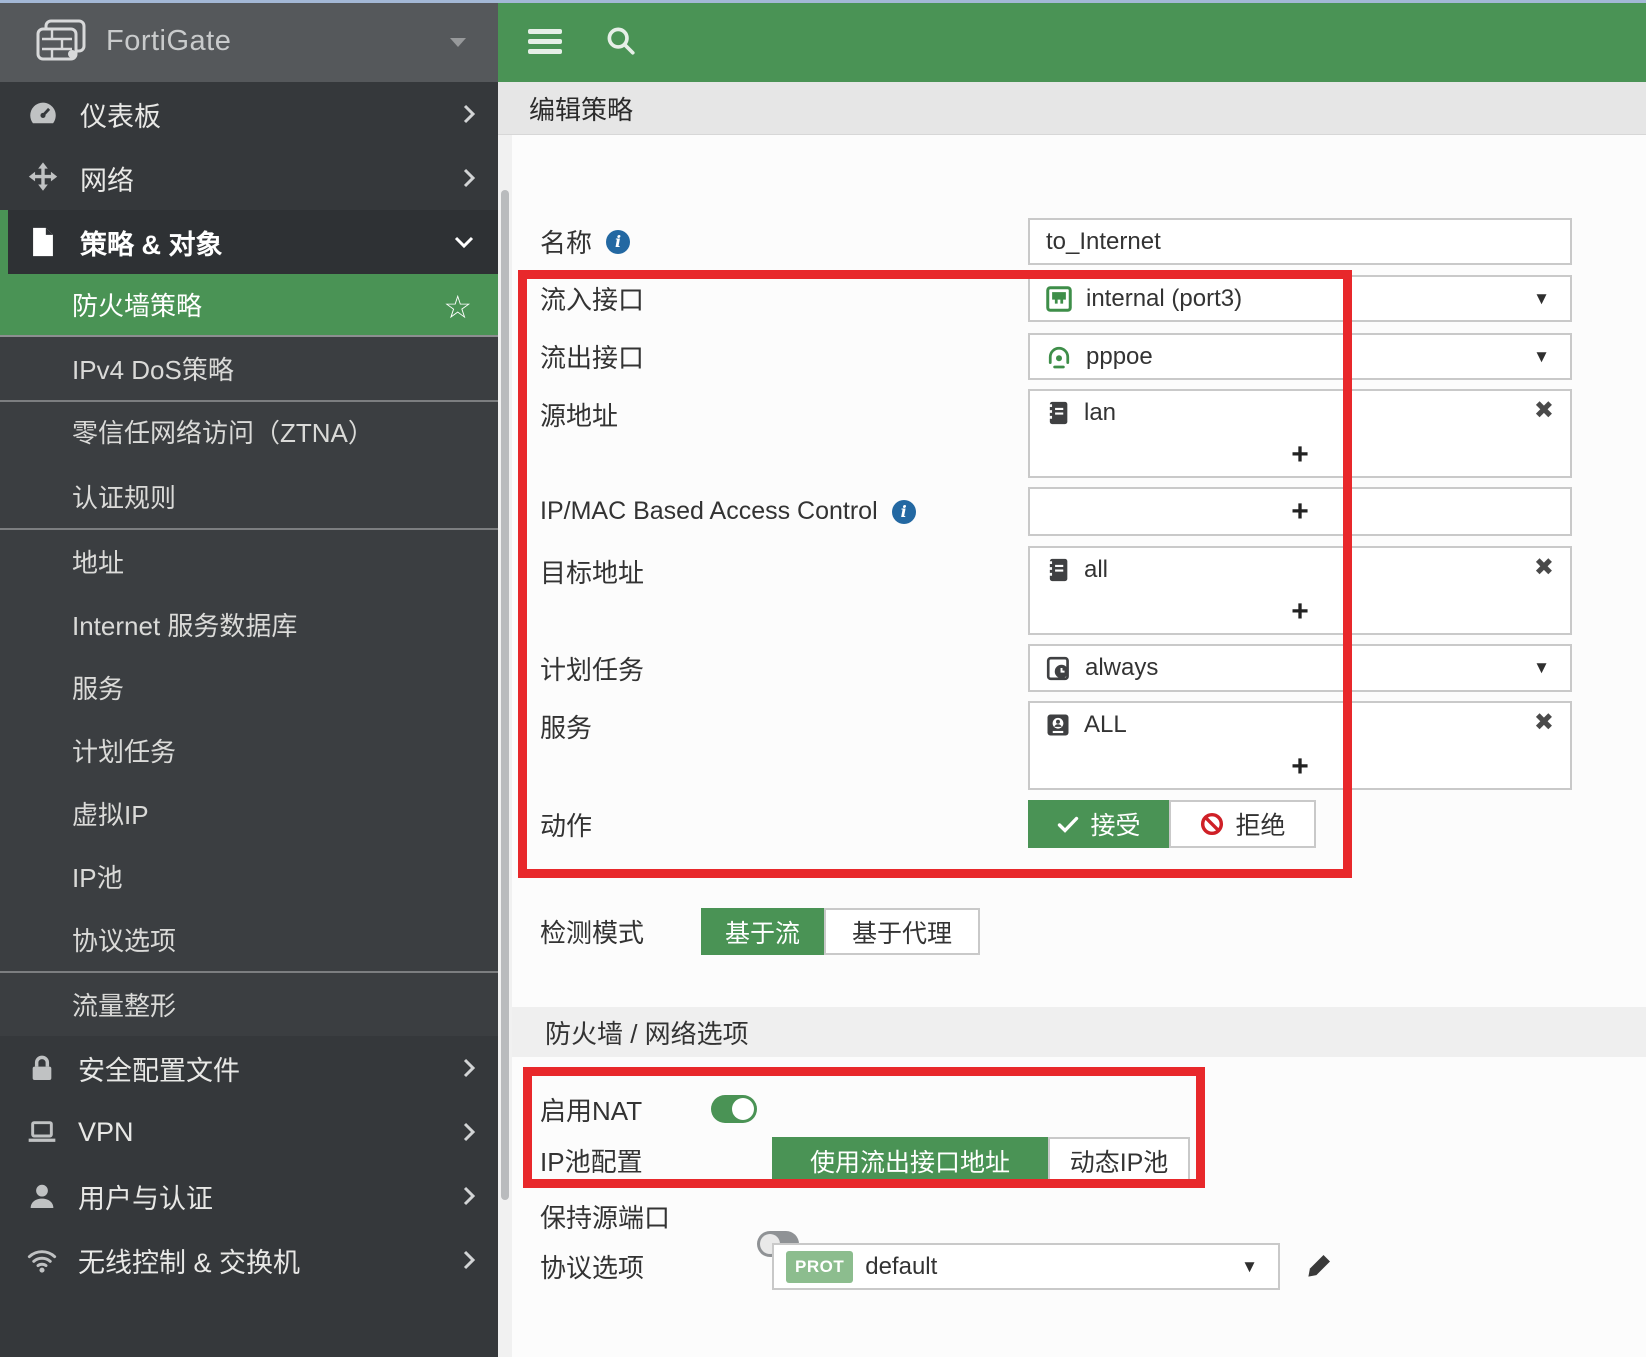 The image size is (1646, 1357). I want to click on ipmac-access-field: +, so click(1300, 511).